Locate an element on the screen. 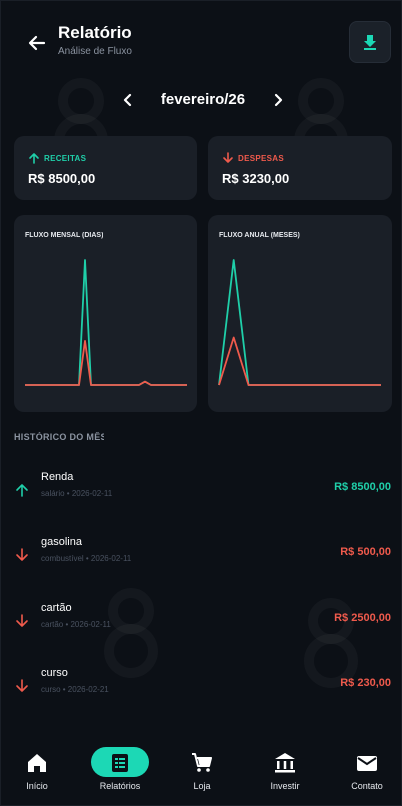 Image resolution: width=402 pixels, height=806 pixels. nav-item-relatorios: Relatórios is located at coordinates (120, 771).